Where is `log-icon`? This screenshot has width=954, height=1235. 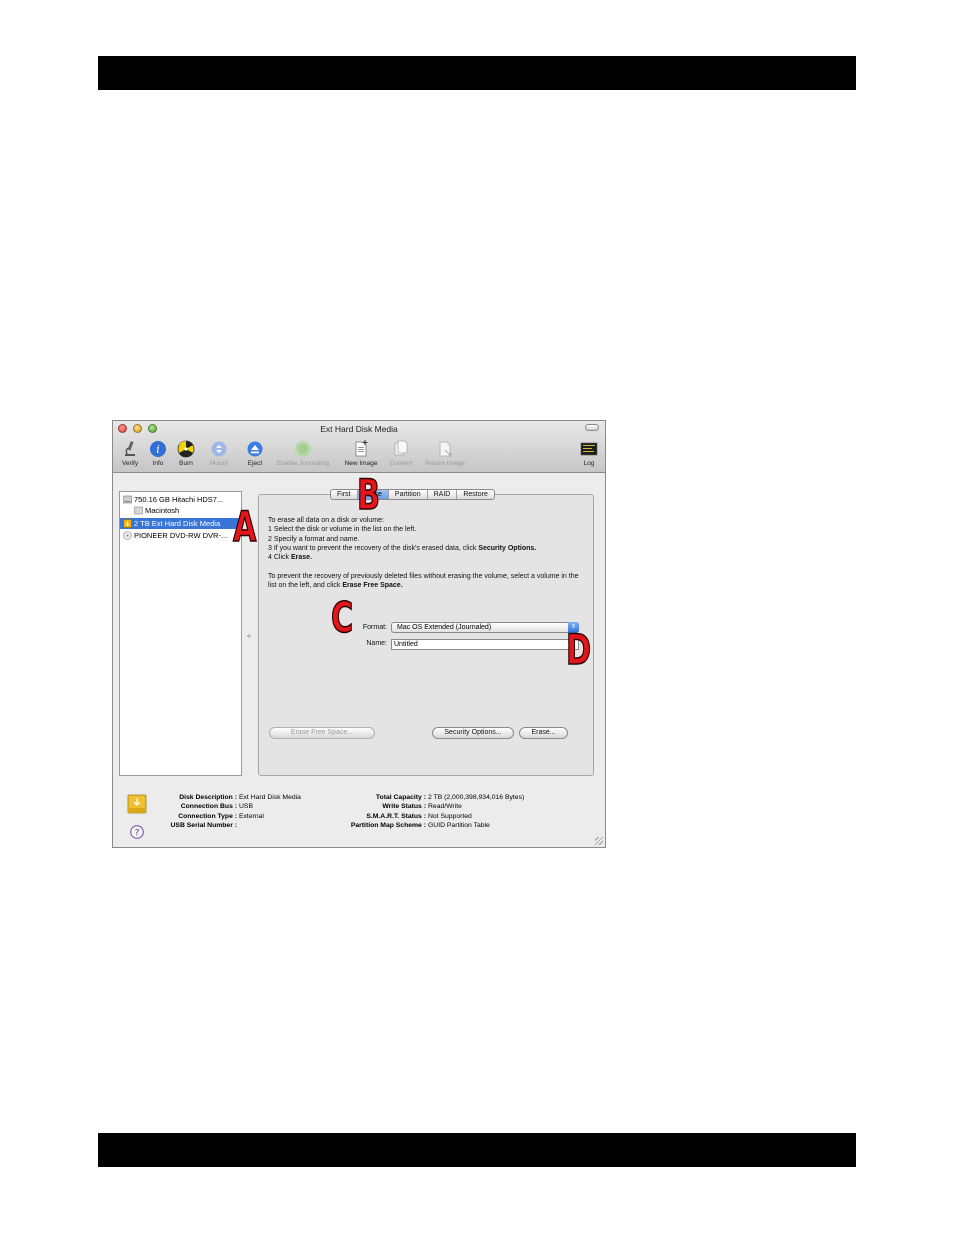 log-icon is located at coordinates (589, 449).